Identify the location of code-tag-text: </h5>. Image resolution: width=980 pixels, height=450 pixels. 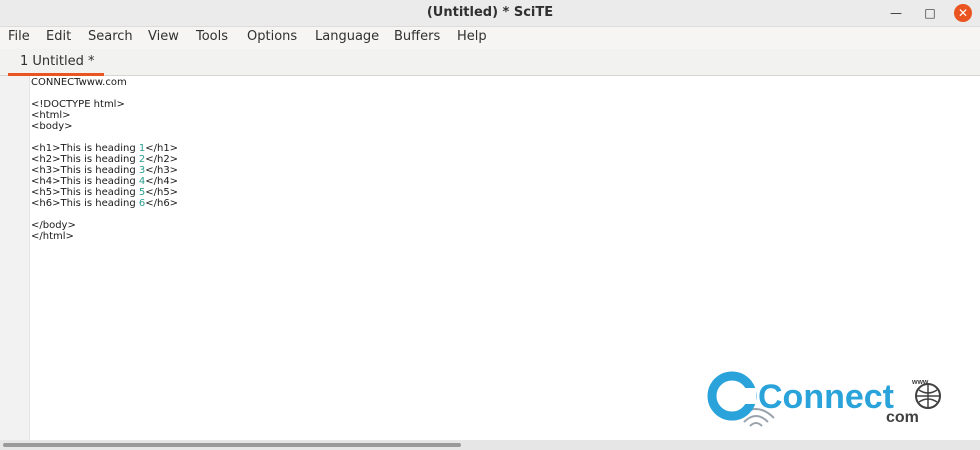
(162, 192).